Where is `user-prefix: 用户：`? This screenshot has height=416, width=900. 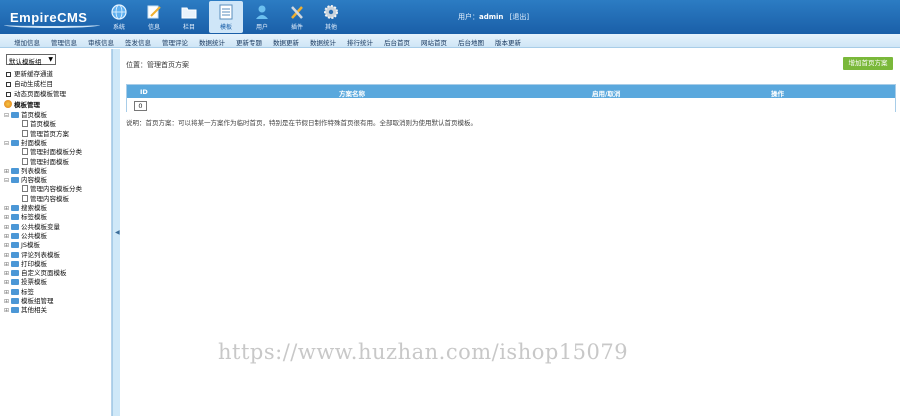
user-prefix: 用户： is located at coordinates (468, 17).